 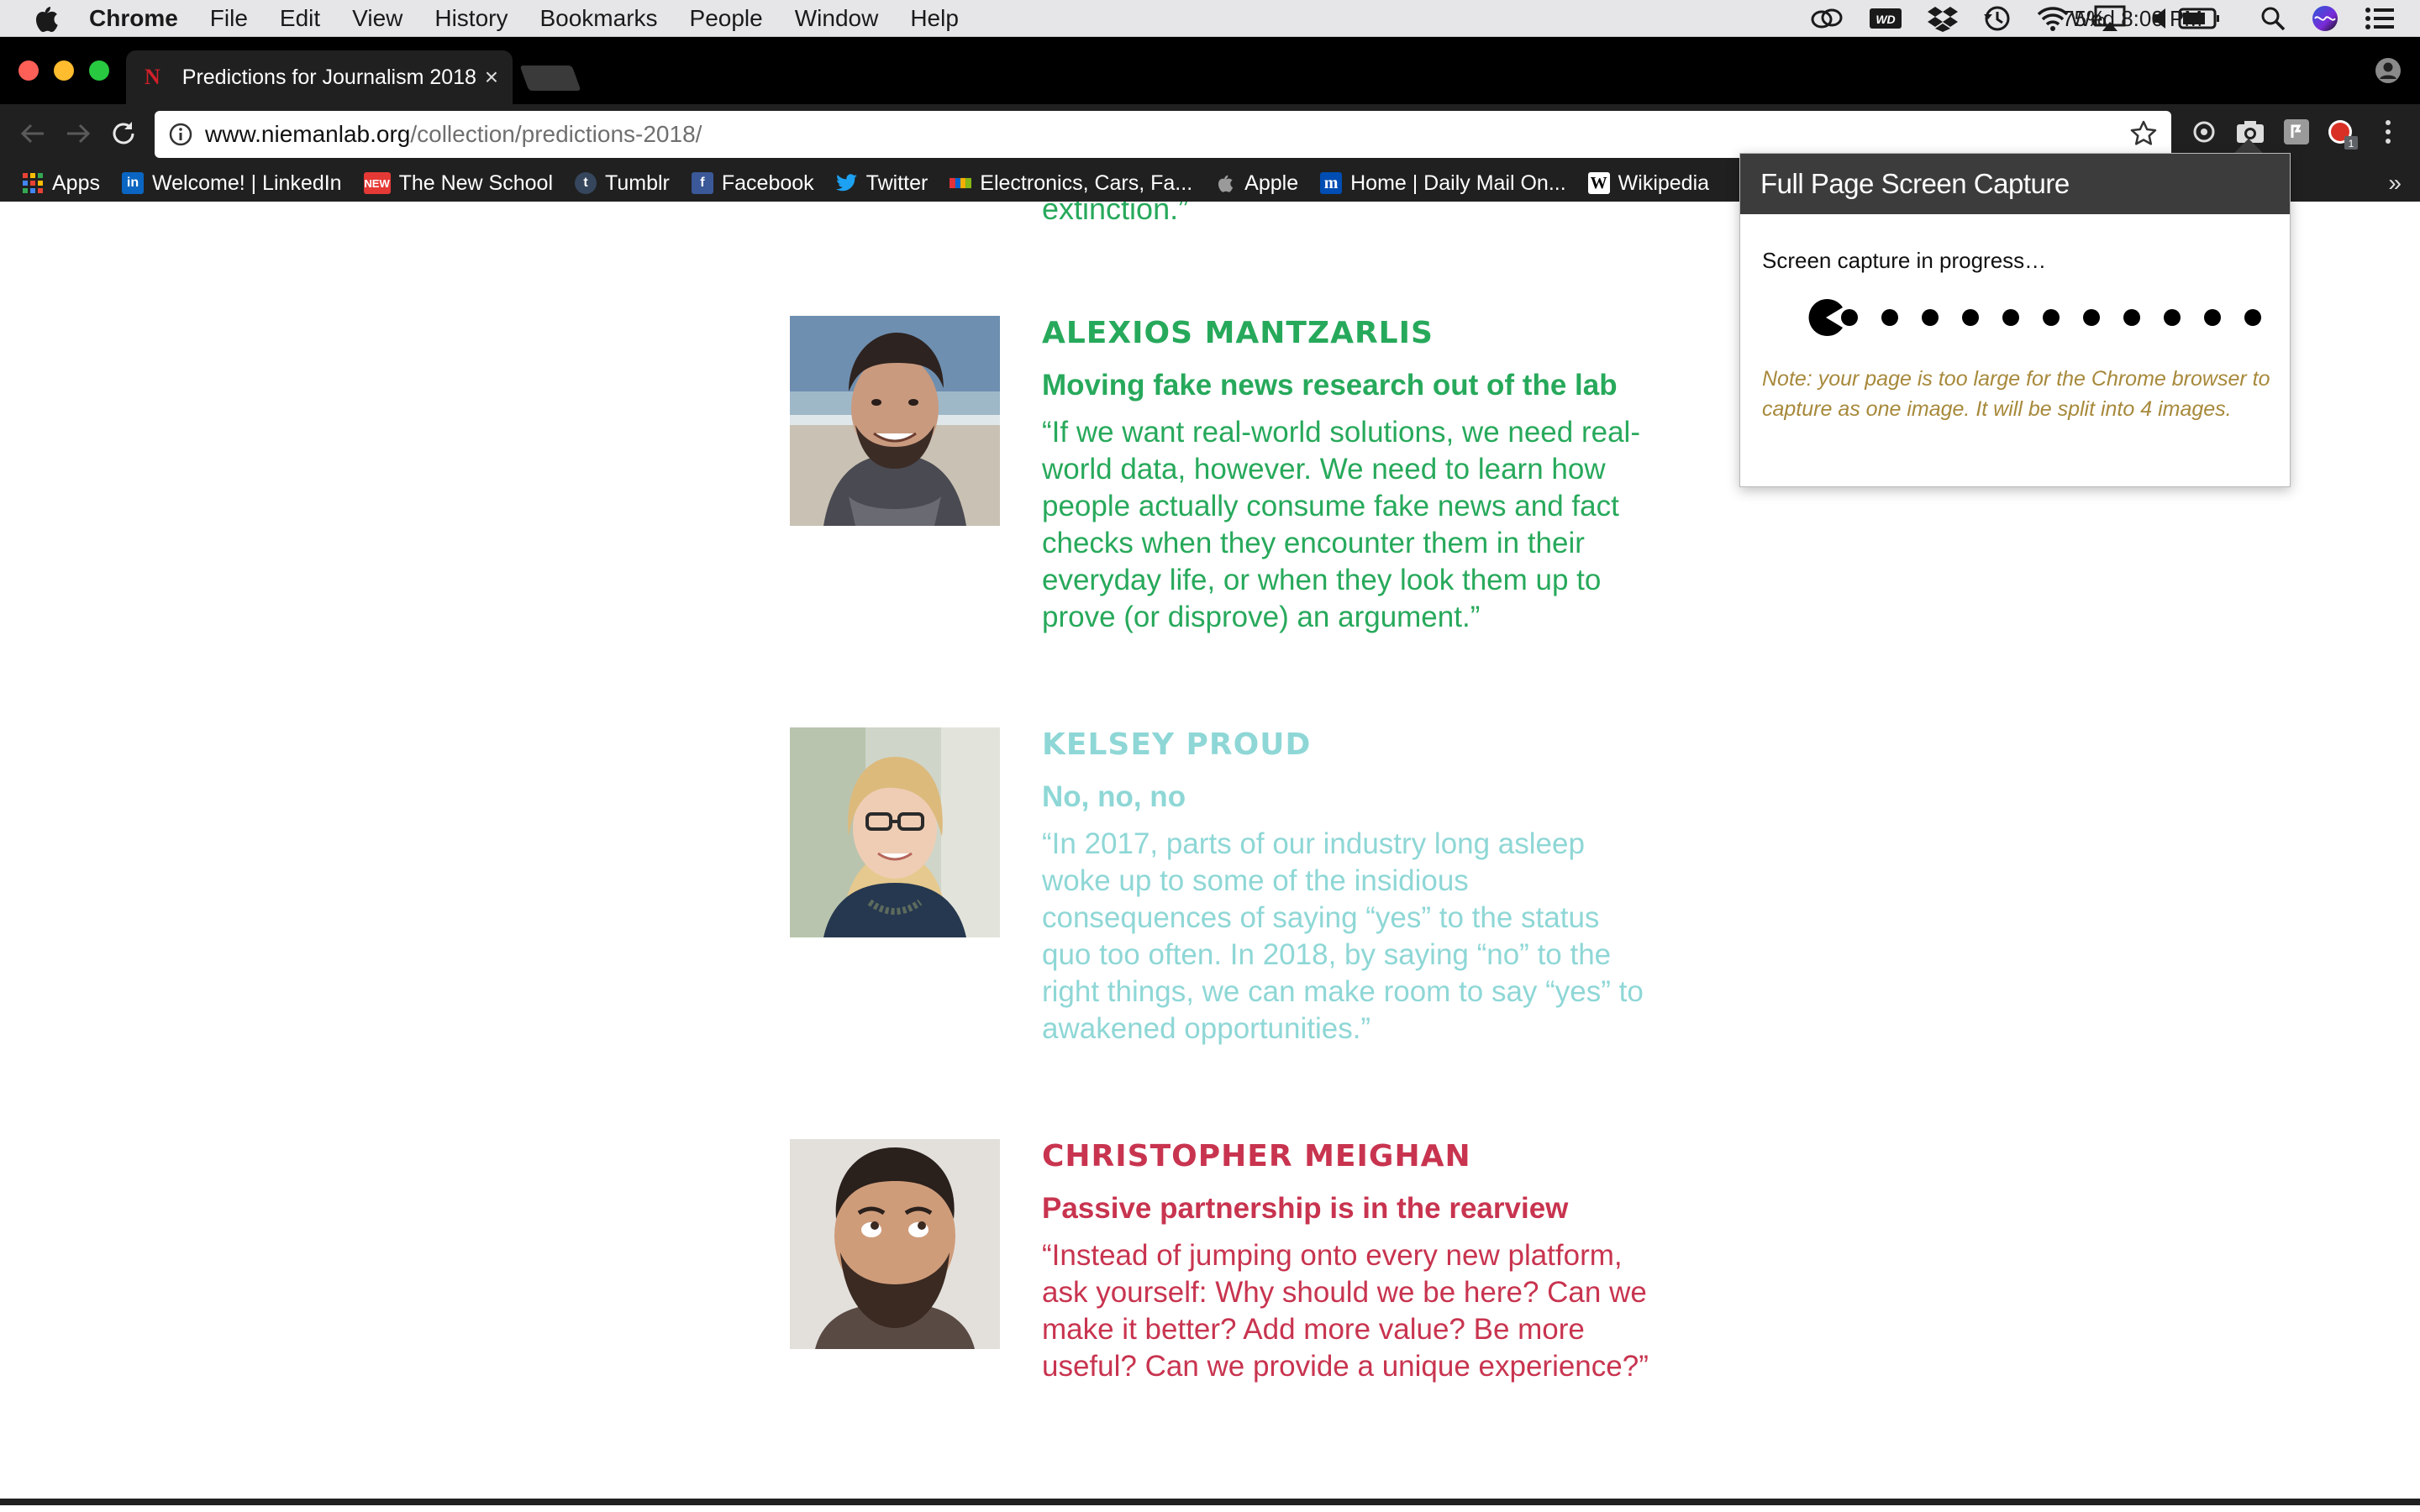 I want to click on window-minimize-button, so click(x=64, y=70).